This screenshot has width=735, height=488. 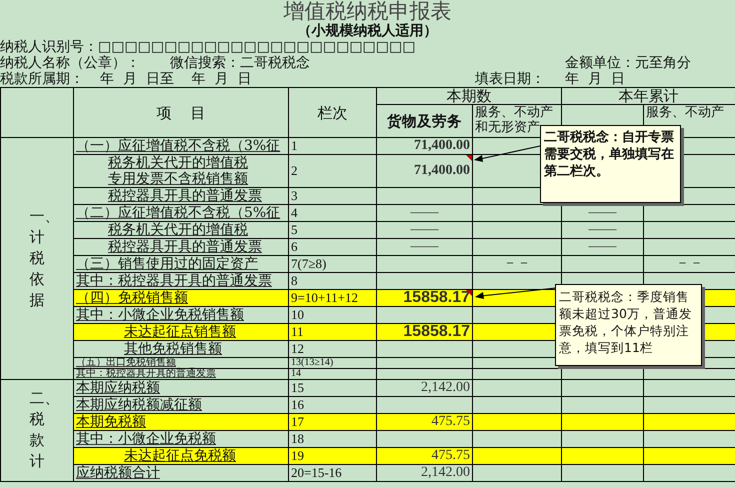 I want to click on seq-number: 16, so click(x=297, y=404).